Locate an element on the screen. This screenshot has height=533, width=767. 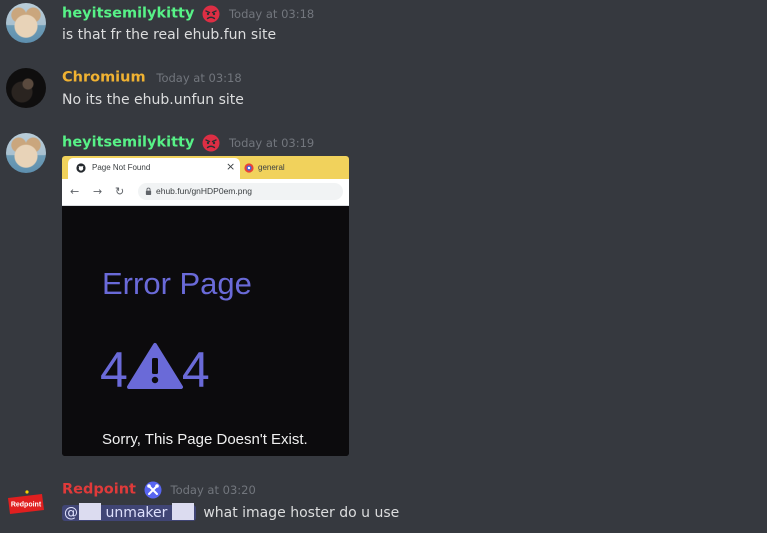
error-message: Sorry, This Page Doesn't Exist. is located at coordinates (205, 439).